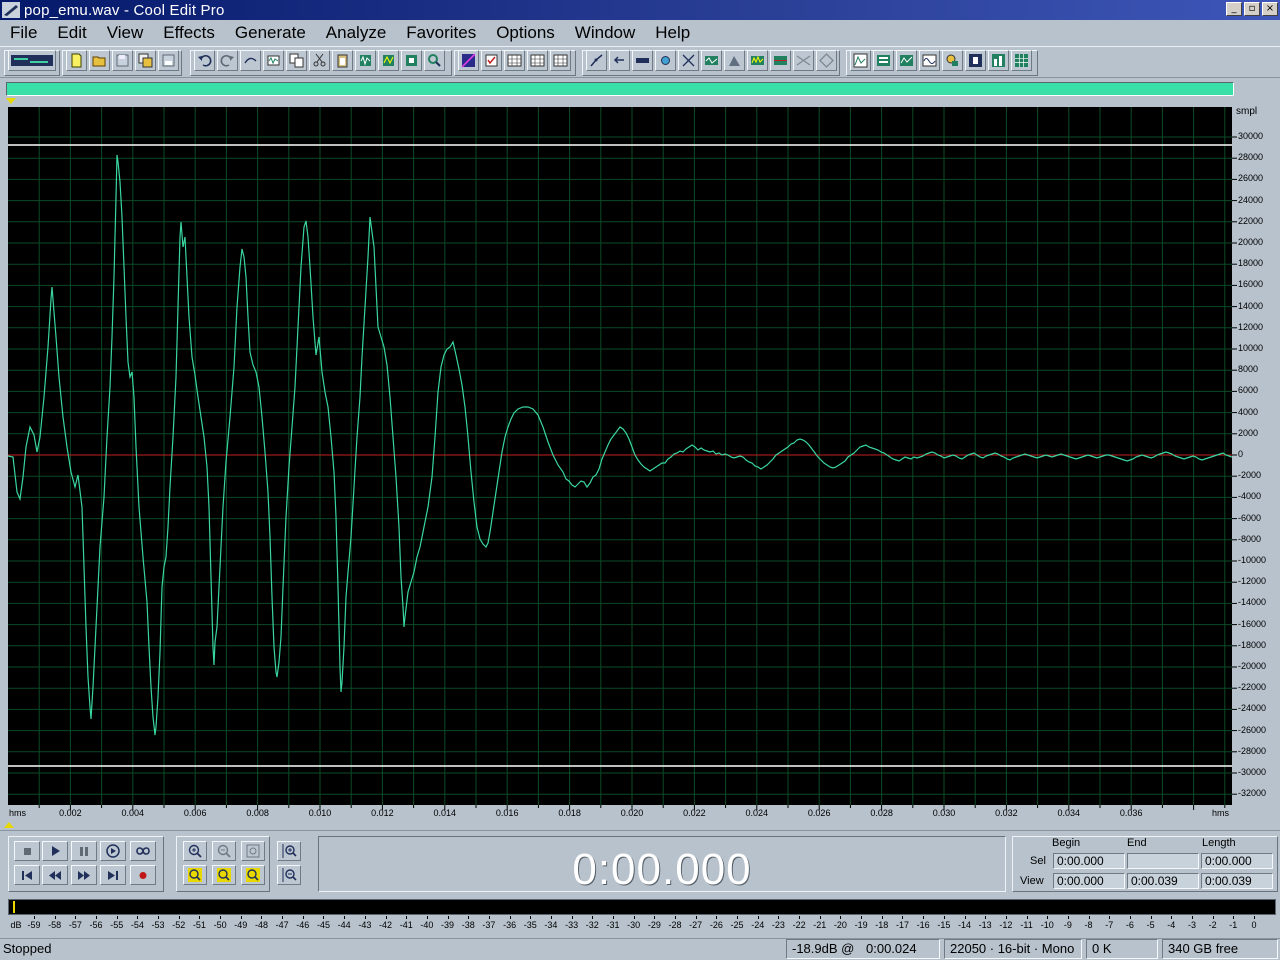 This screenshot has height=960, width=1280. What do you see at coordinates (860, 60) in the screenshot?
I see `frequency-analysis-button` at bounding box center [860, 60].